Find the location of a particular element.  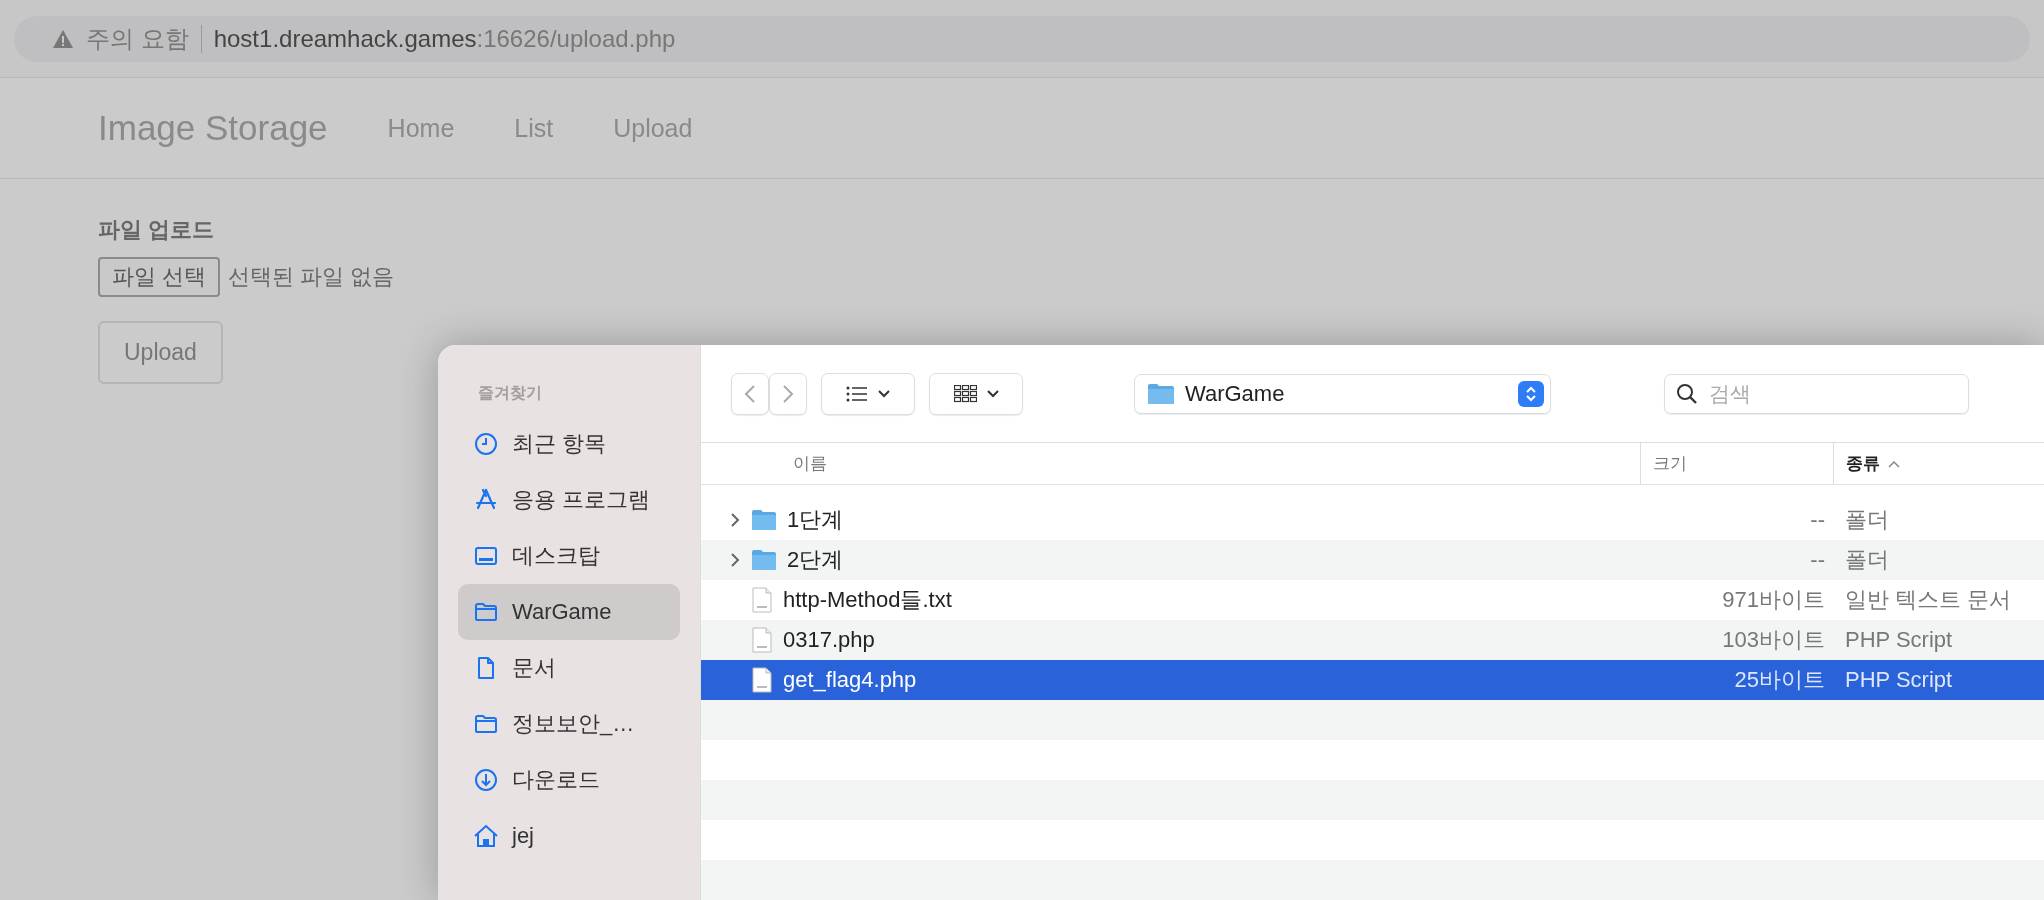

list-view-button is located at coordinates (868, 393).